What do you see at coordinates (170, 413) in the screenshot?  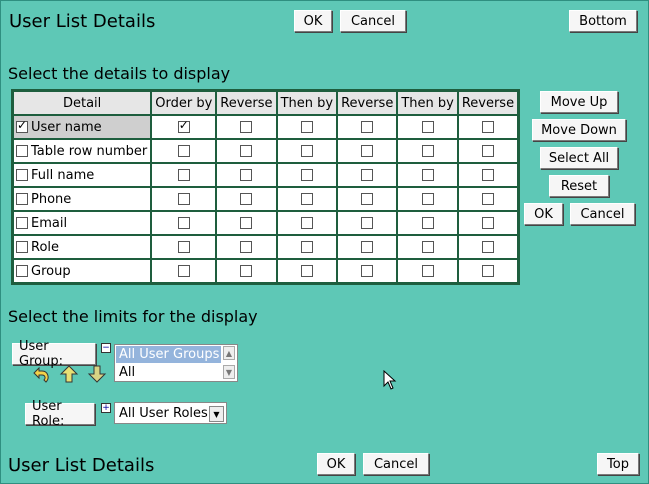 I see `user-role-select: All User Roles ▼` at bounding box center [170, 413].